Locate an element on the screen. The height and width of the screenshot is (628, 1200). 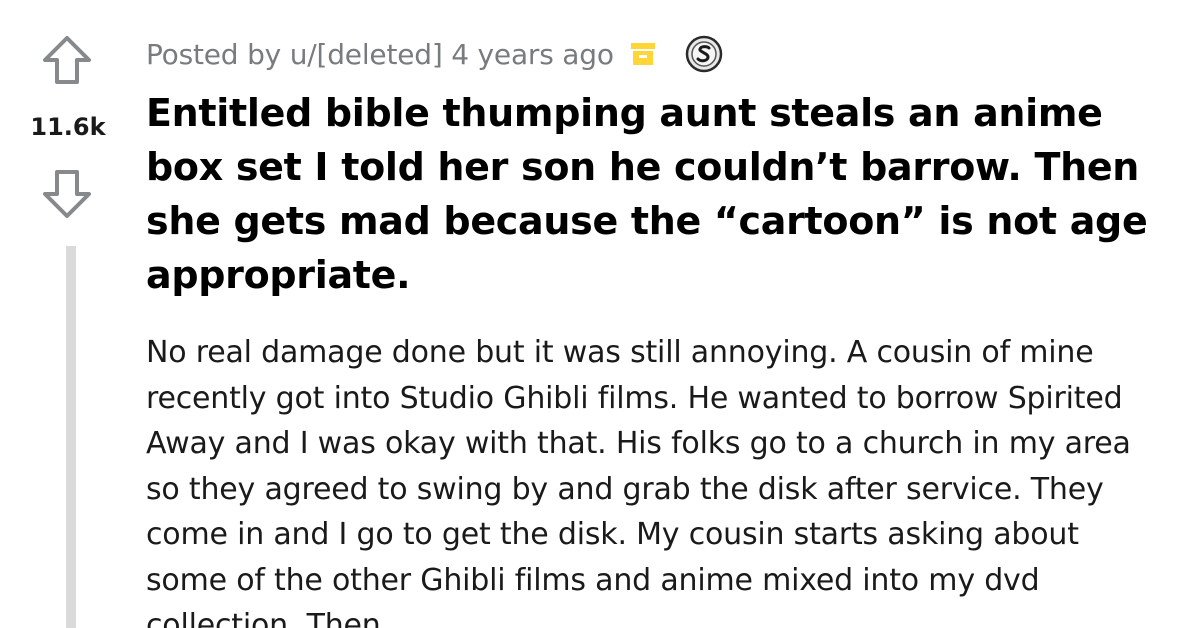
silver-award-icon is located at coordinates (704, 54).